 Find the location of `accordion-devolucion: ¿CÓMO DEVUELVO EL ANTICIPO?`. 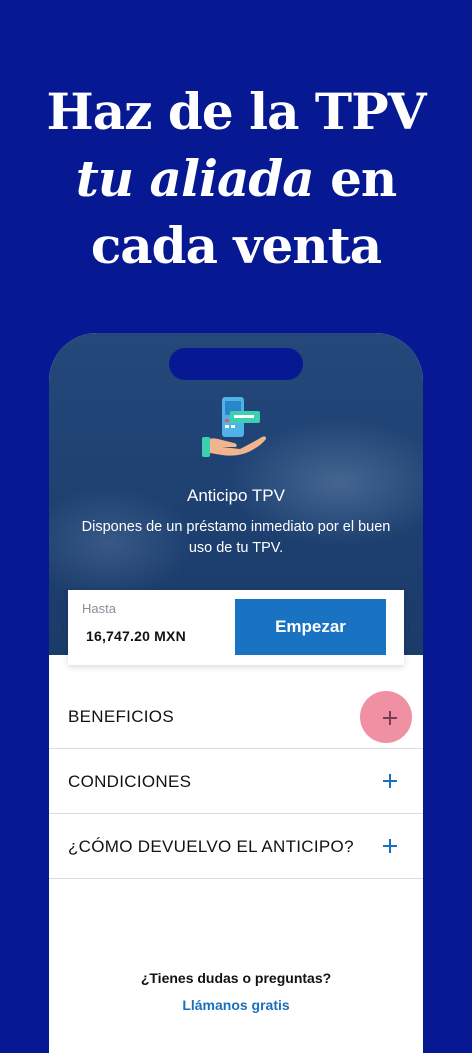

accordion-devolucion: ¿CÓMO DEVUELVO EL ANTICIPO? is located at coordinates (236, 847).